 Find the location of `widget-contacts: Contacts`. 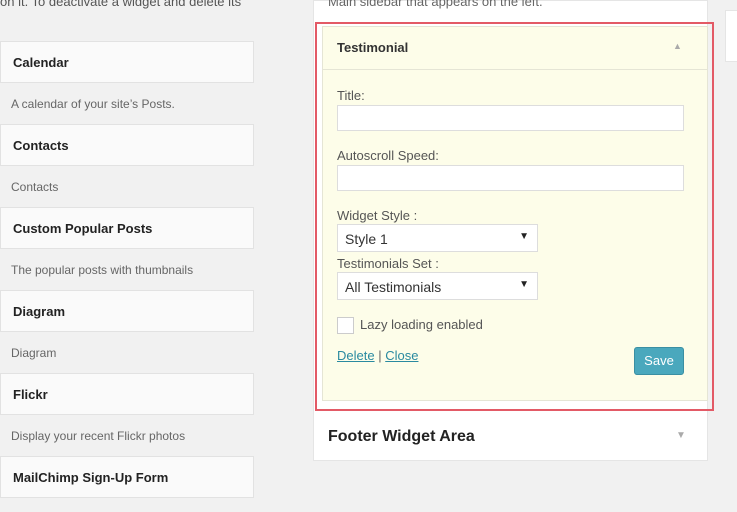

widget-contacts: Contacts is located at coordinates (127, 145).